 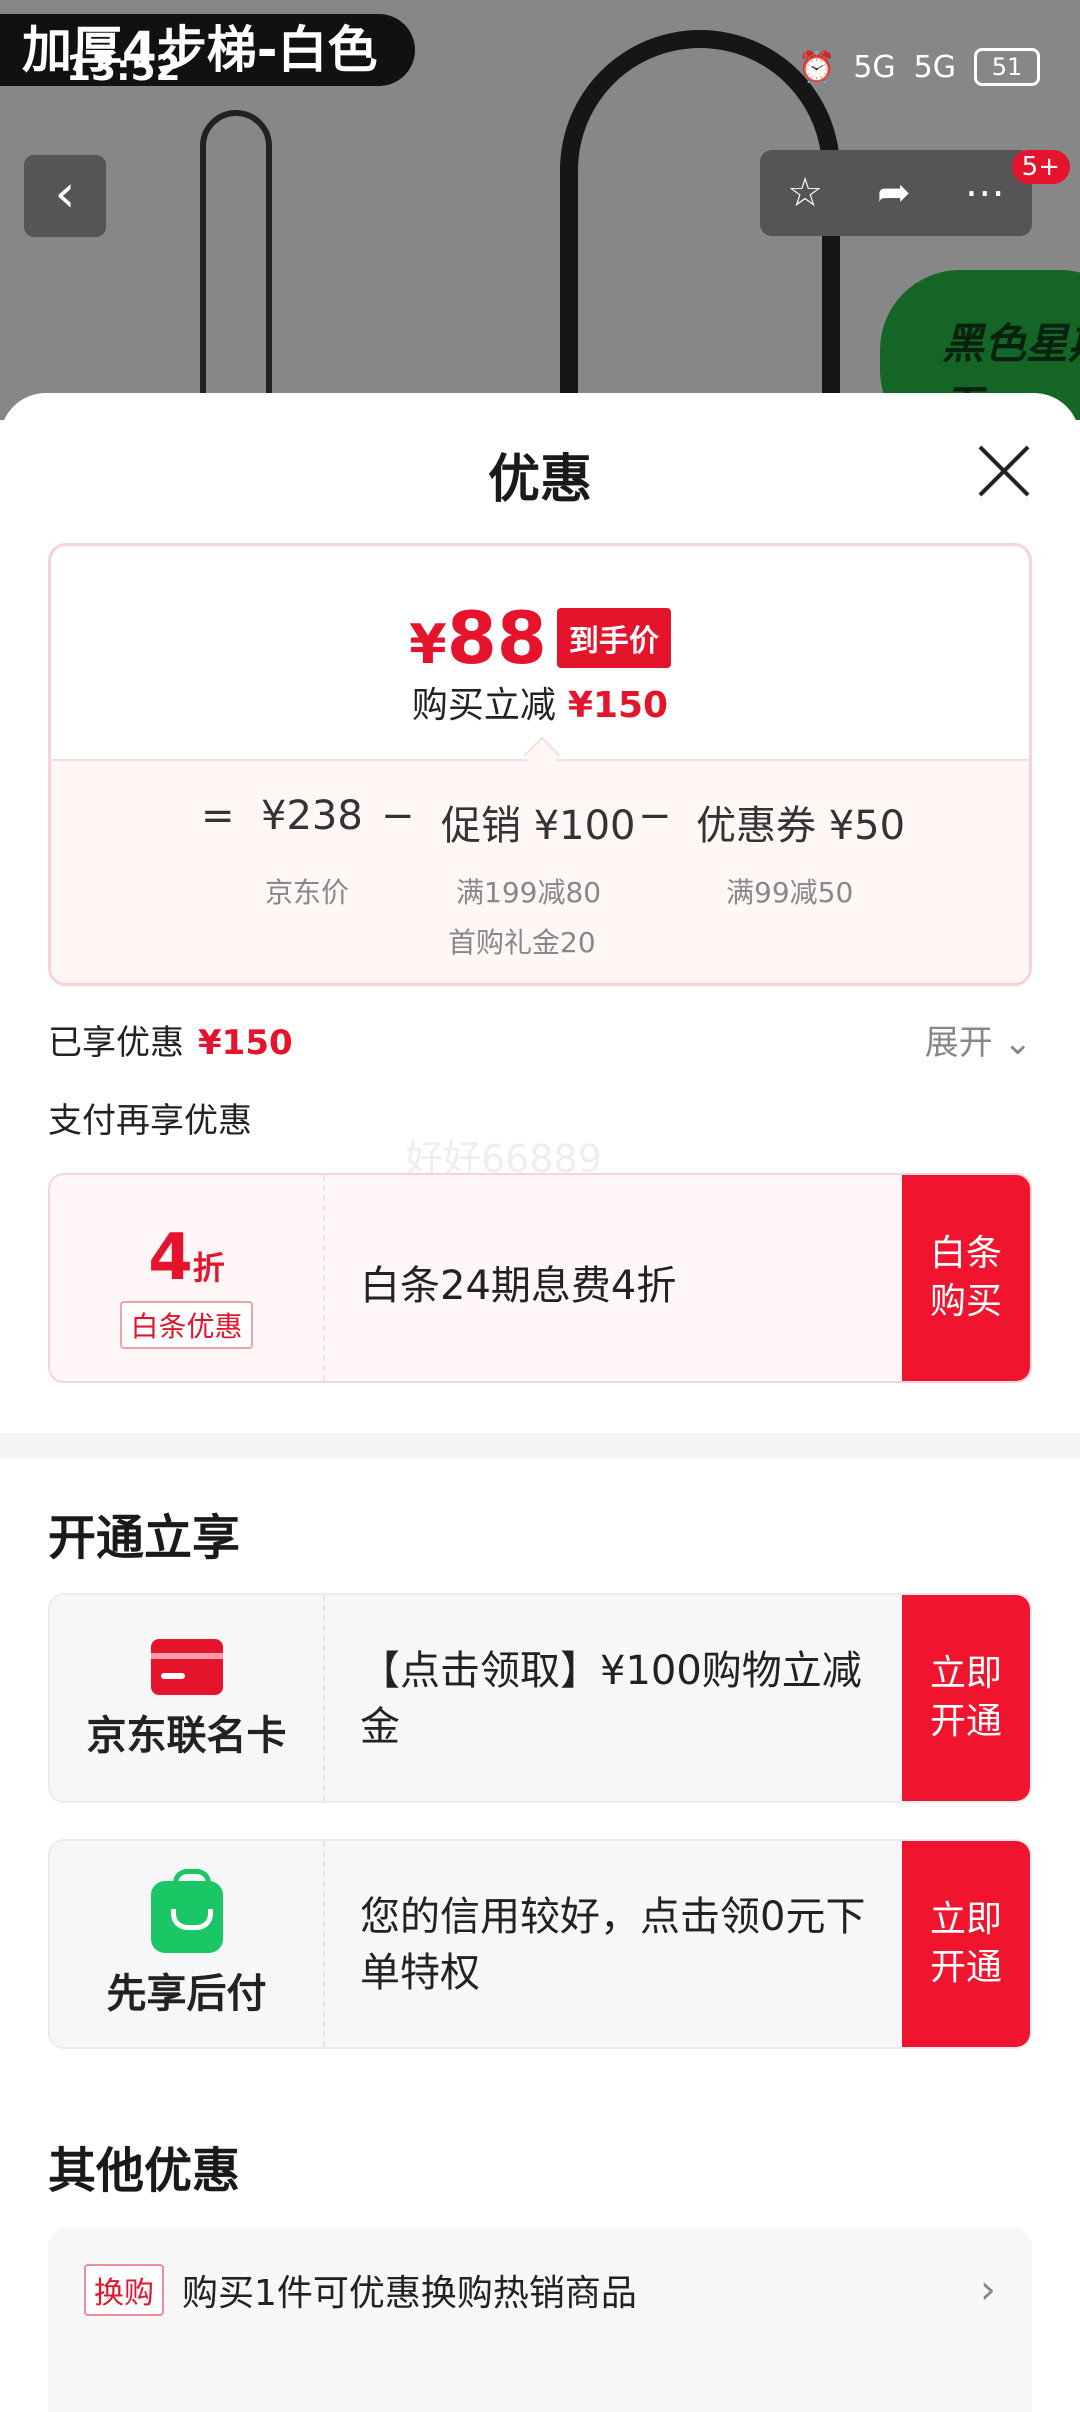 I want to click on signal-5g-1: 5G, so click(x=874, y=67).